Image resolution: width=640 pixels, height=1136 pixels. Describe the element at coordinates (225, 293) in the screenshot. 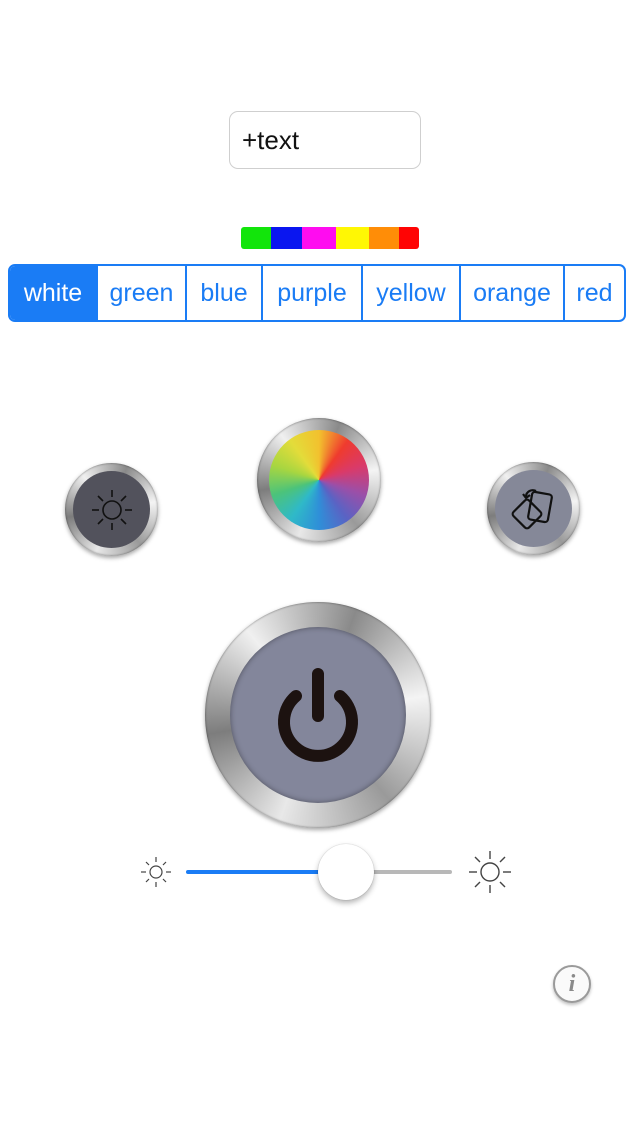

I see `segment-blue: blue` at that location.